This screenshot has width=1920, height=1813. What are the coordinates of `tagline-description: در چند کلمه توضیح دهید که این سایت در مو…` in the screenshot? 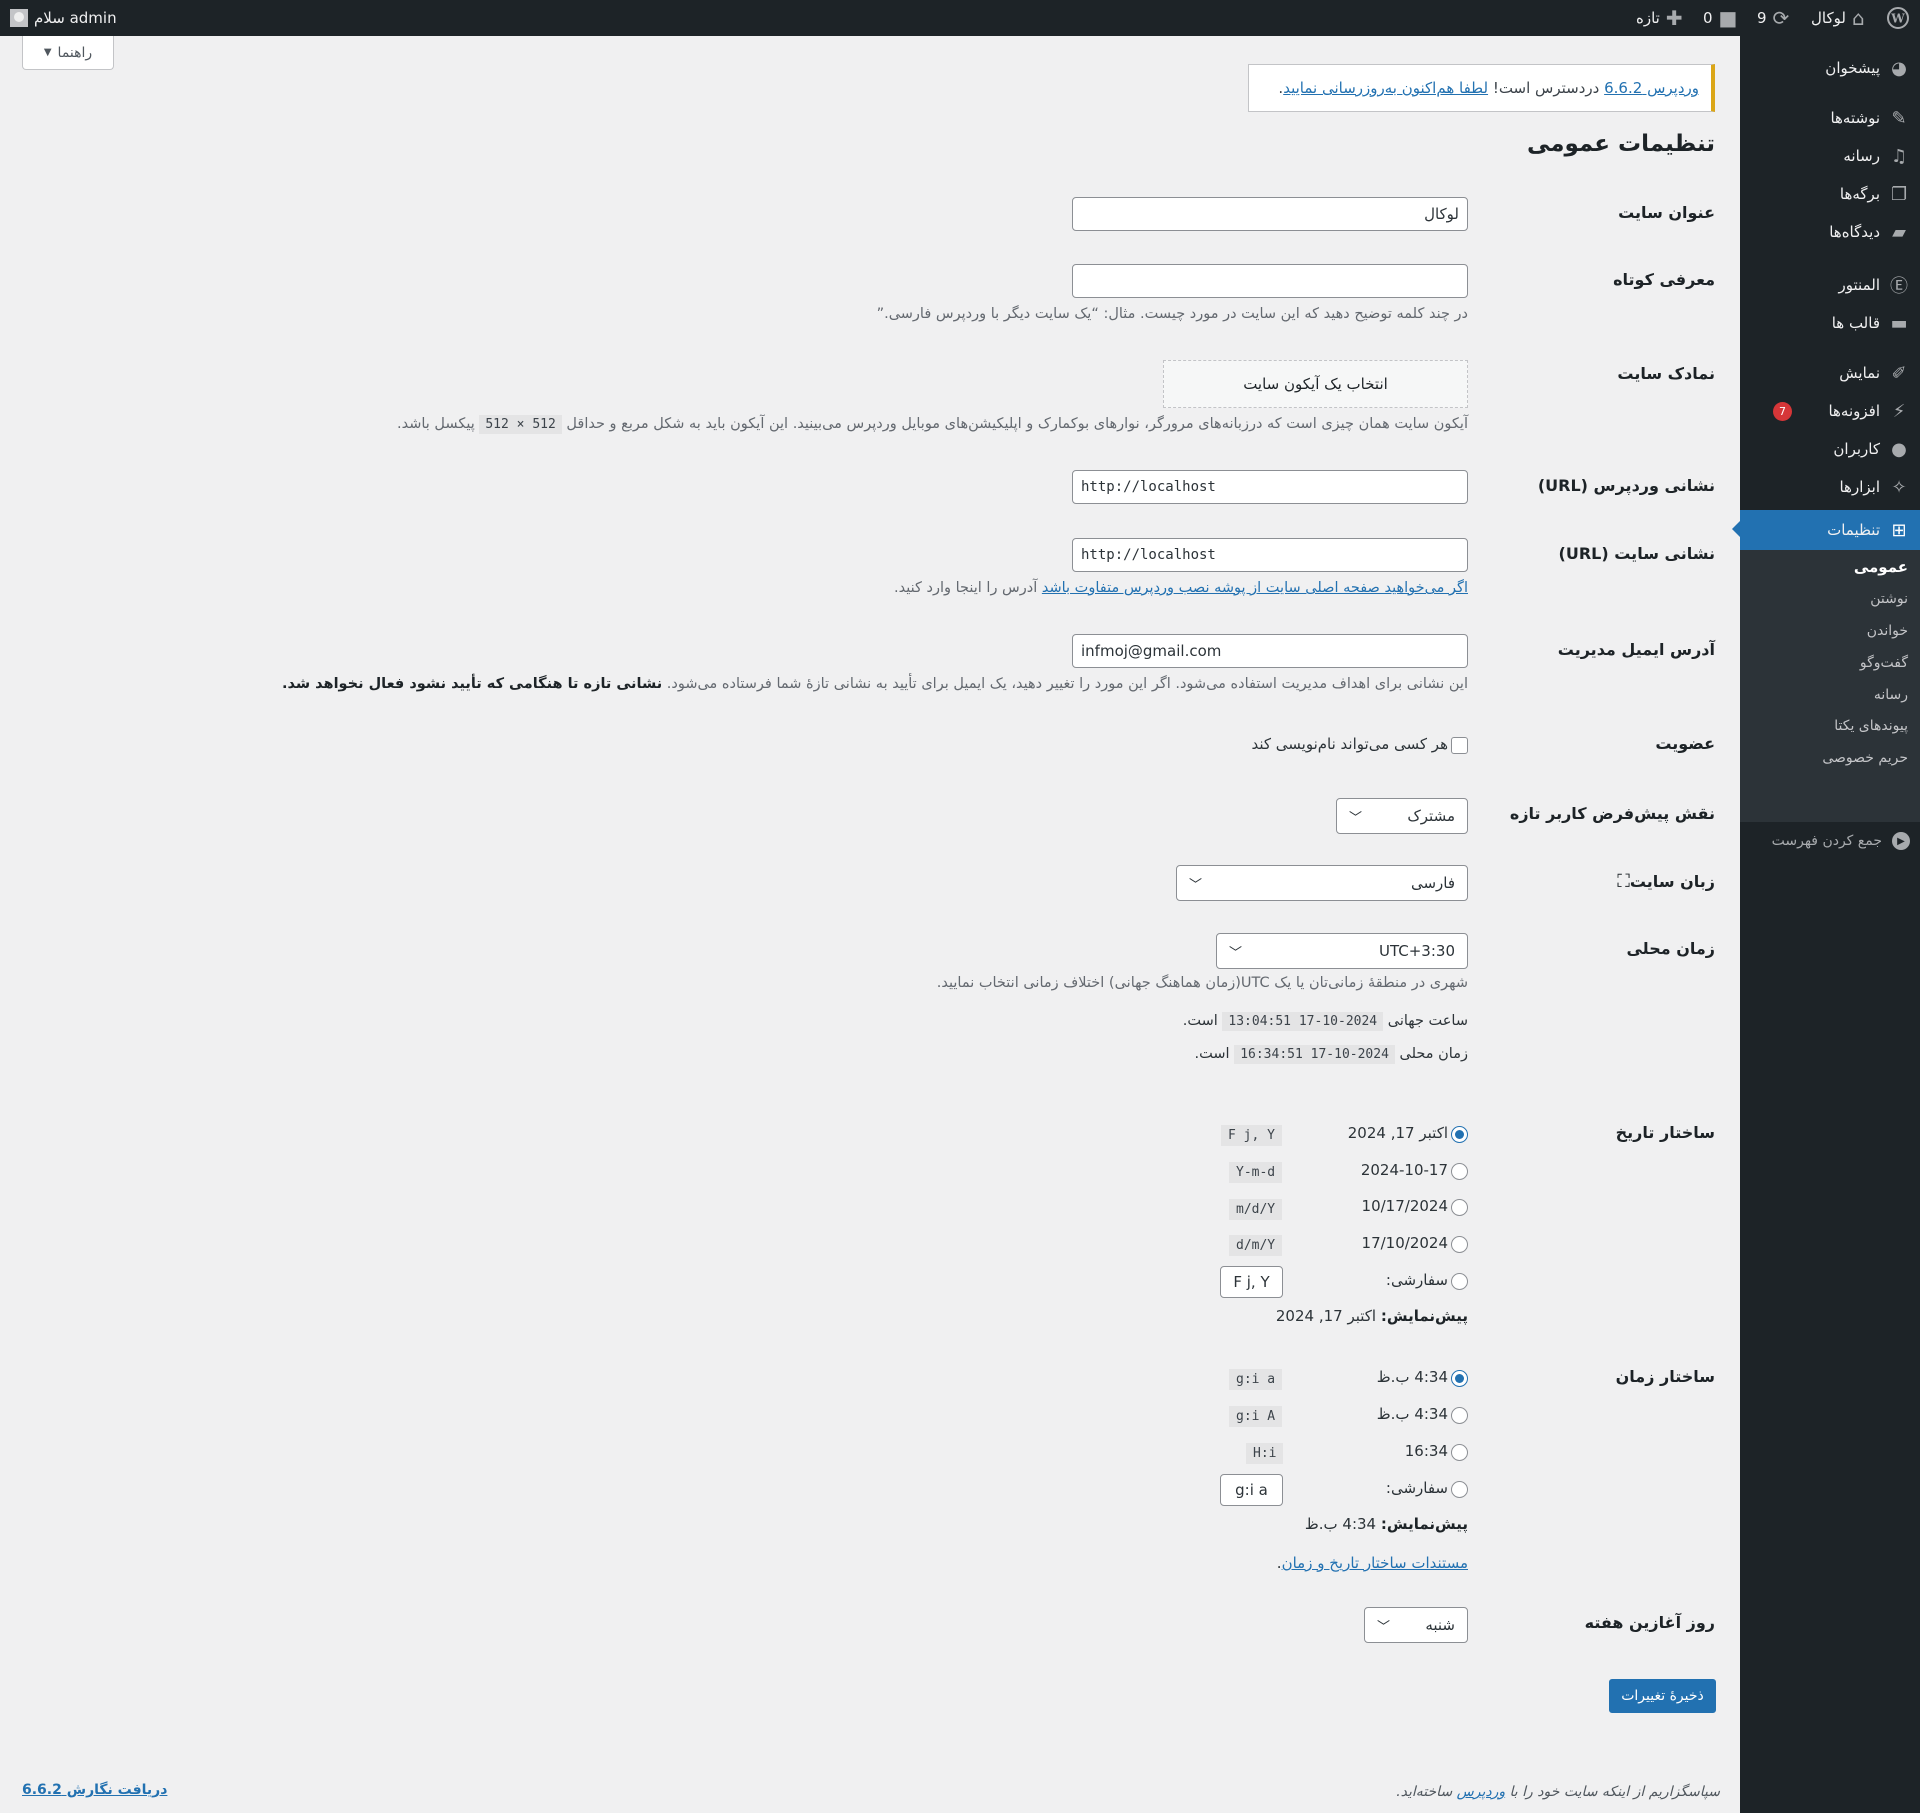 It's located at (1172, 314).